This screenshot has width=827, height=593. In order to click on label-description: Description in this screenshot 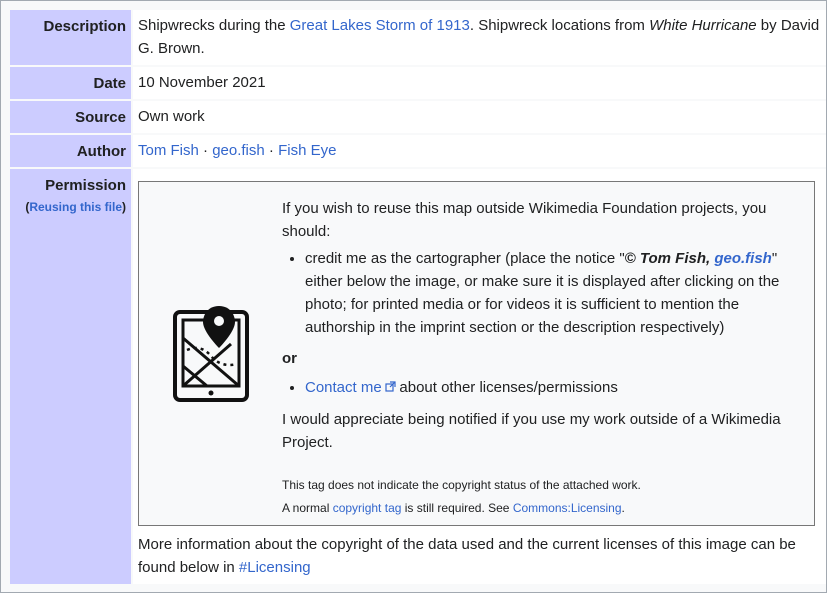, I will do `click(70, 37)`.